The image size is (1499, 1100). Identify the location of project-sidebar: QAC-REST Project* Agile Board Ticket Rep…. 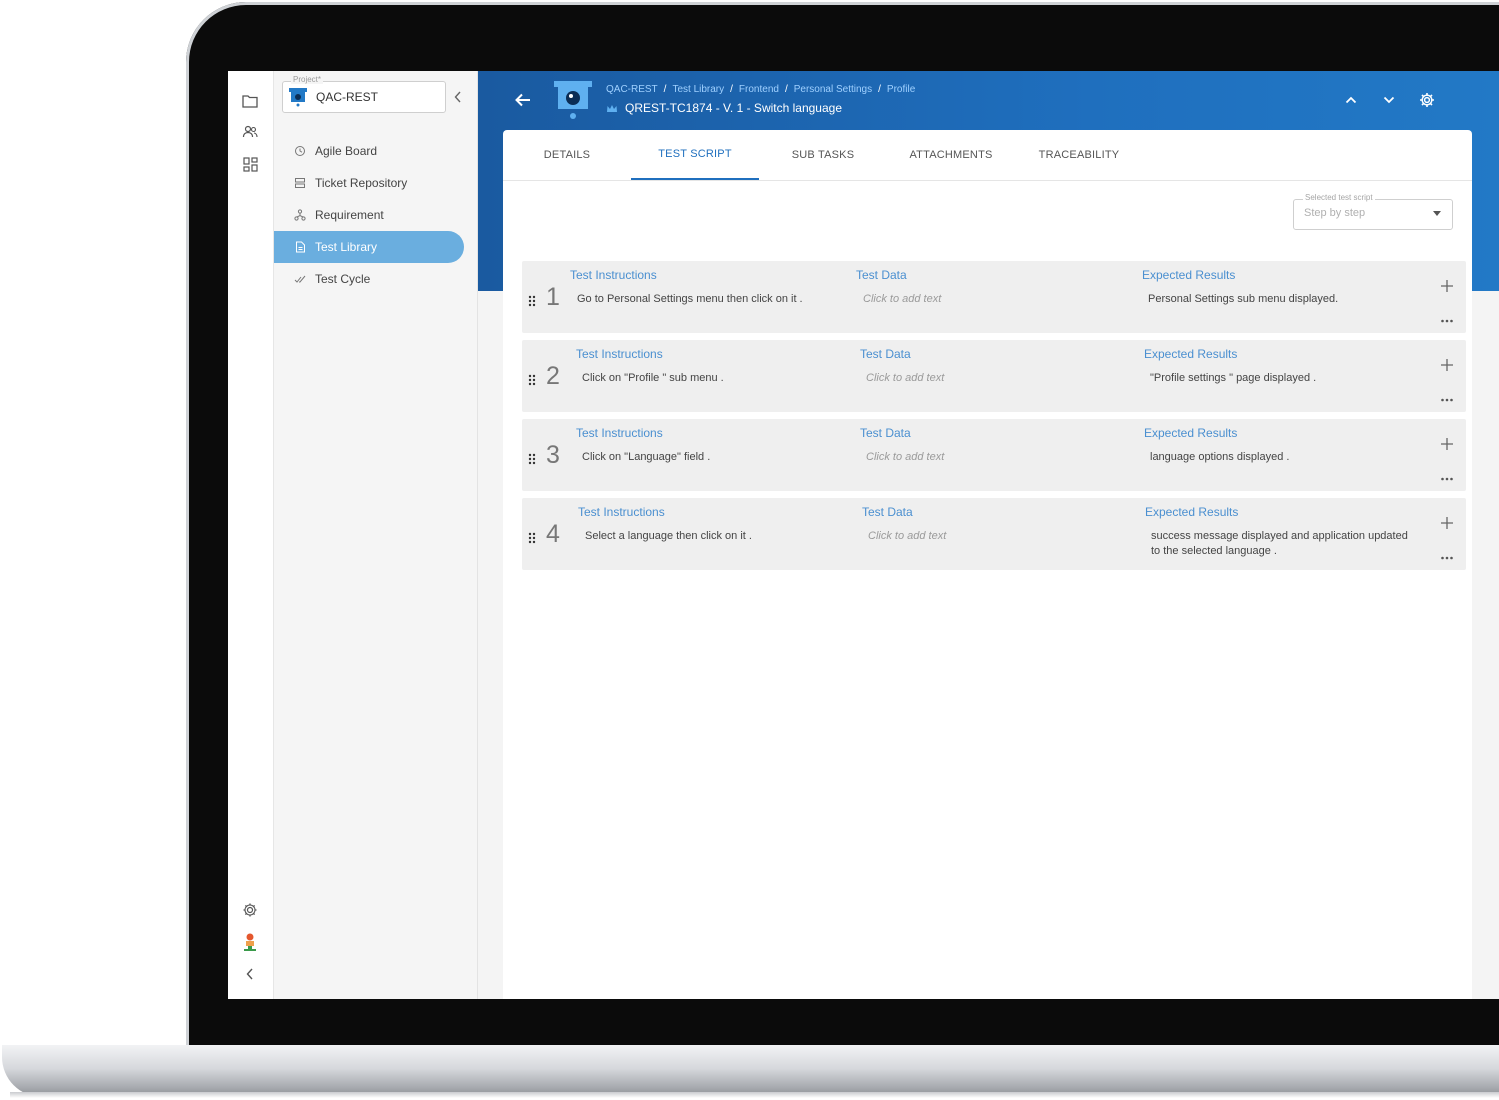
(376, 535).